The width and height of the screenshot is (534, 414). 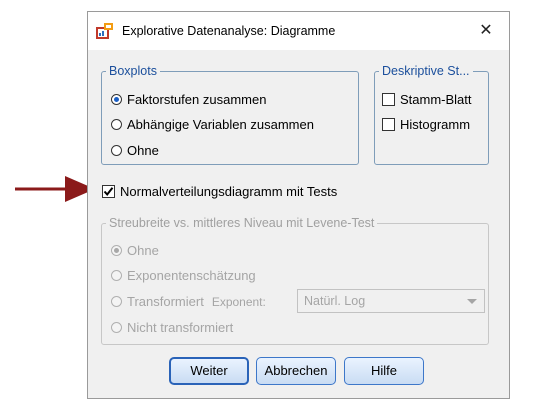 What do you see at coordinates (436, 99) in the screenshot?
I see `checkbox-label: Stamm-Blatt` at bounding box center [436, 99].